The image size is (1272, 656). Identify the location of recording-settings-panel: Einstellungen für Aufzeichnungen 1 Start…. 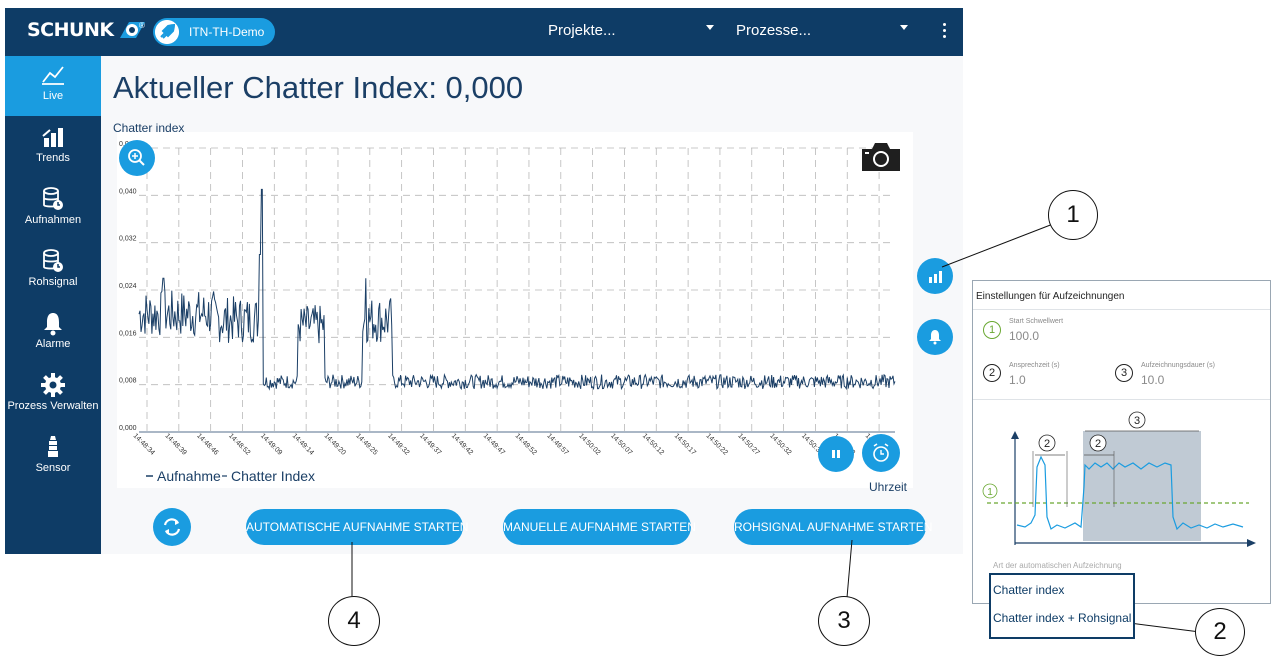
(1121, 459).